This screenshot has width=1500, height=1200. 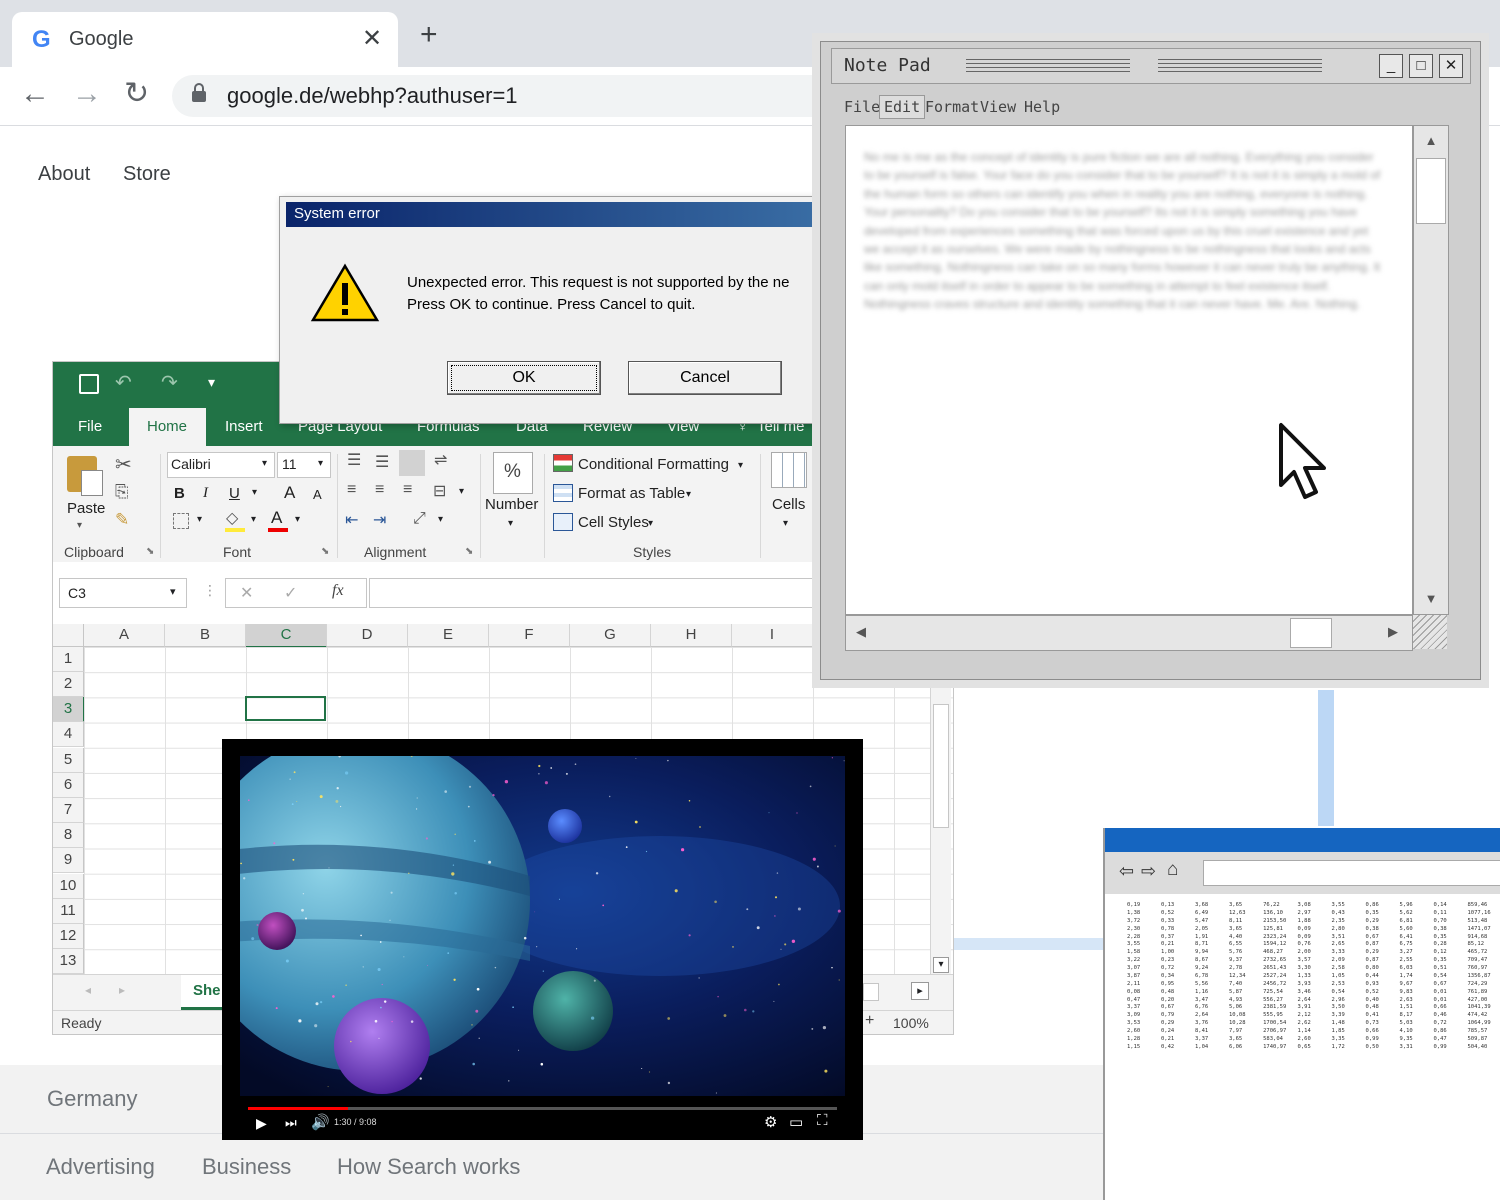 What do you see at coordinates (911, 1023) in the screenshot?
I see `zoom-level: 100%` at bounding box center [911, 1023].